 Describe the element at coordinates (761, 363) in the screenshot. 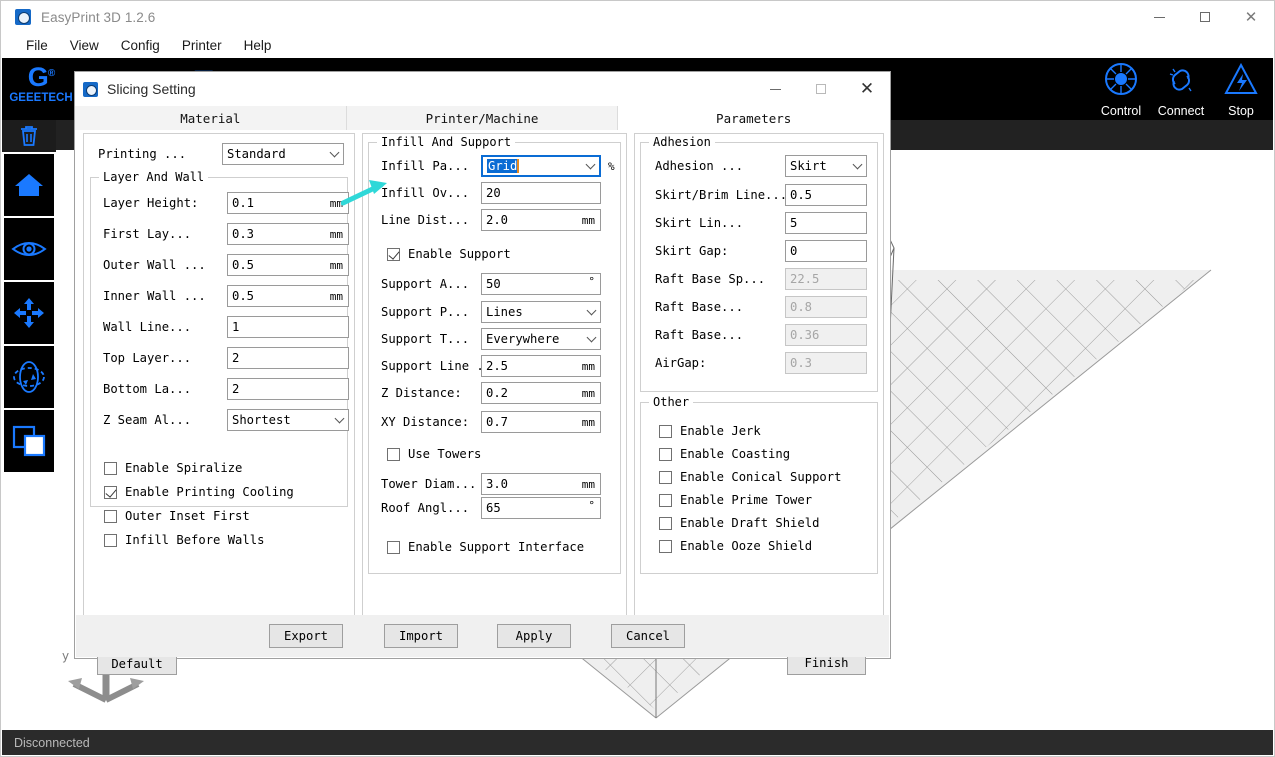

I see `row-air-gap: AirGap: 0.3` at that location.